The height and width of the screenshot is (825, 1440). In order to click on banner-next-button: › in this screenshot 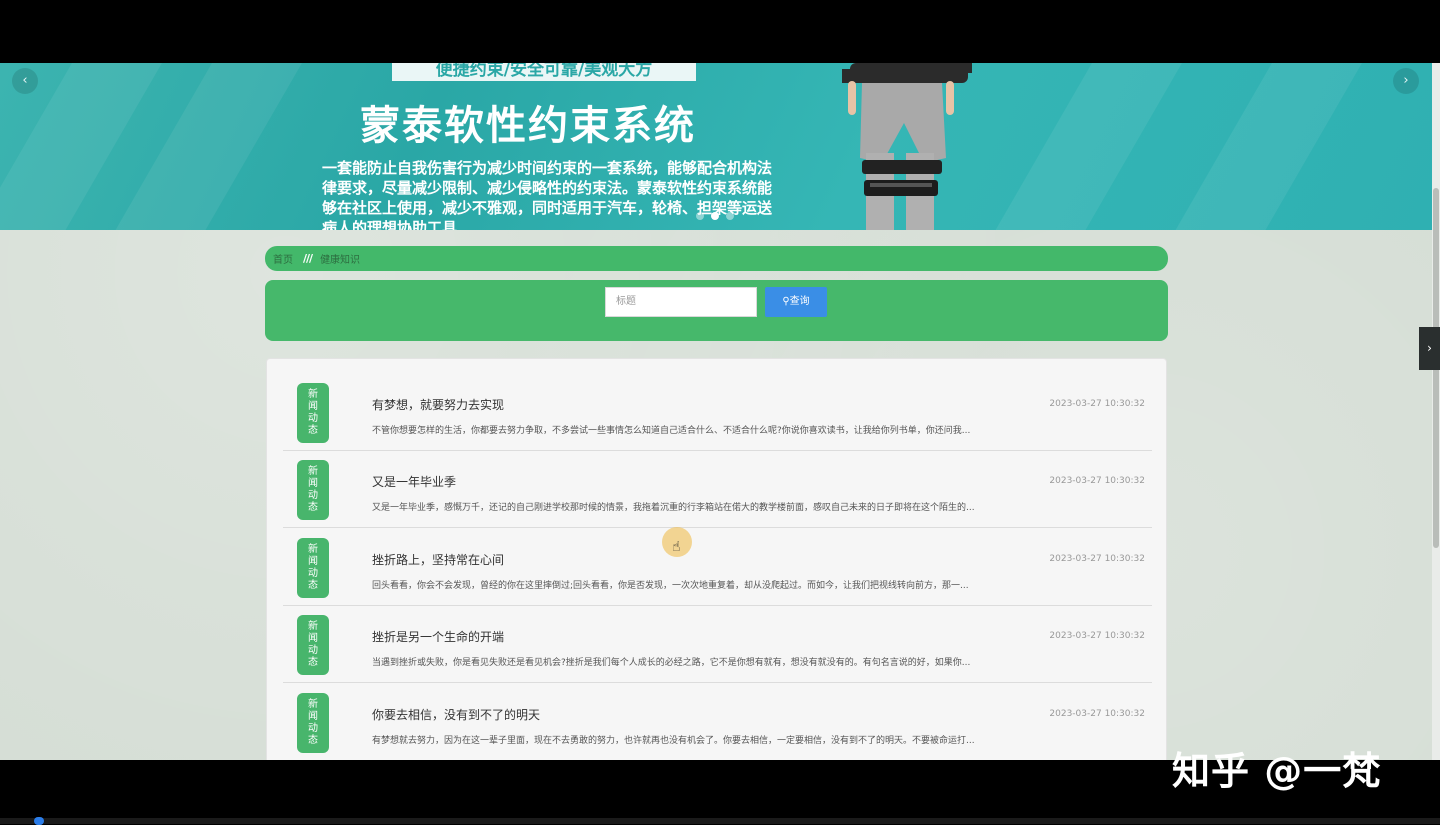, I will do `click(1406, 81)`.